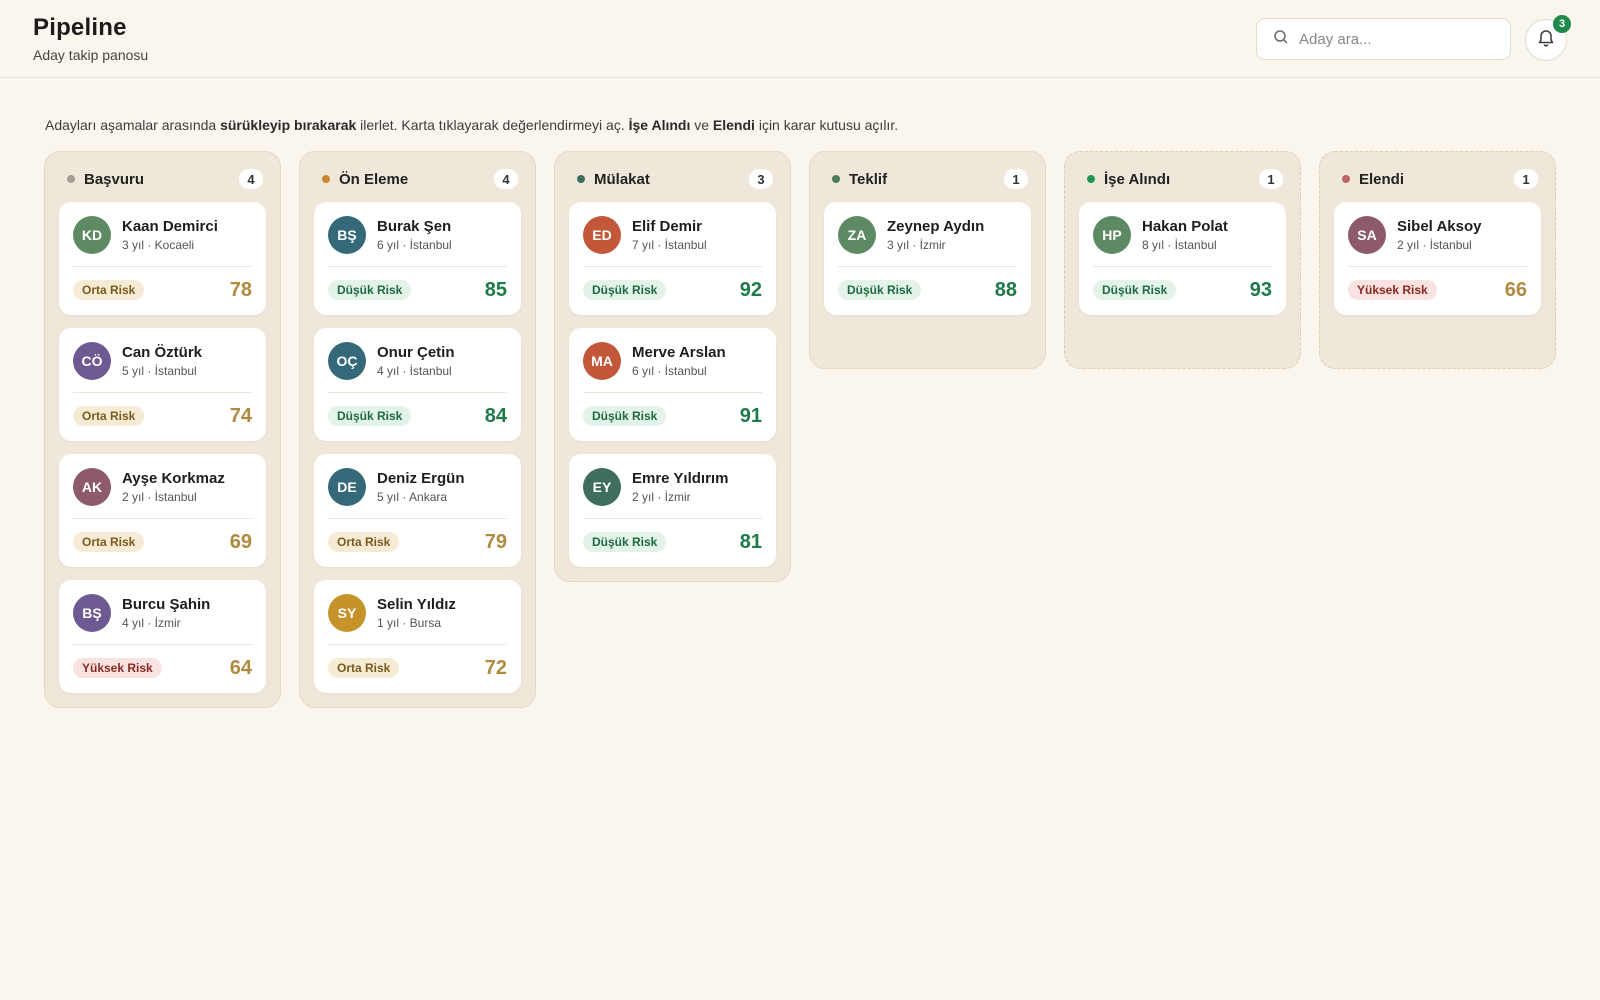 The height and width of the screenshot is (1000, 1600). What do you see at coordinates (414, 226) in the screenshot?
I see `candidate-name: Burak Şen` at bounding box center [414, 226].